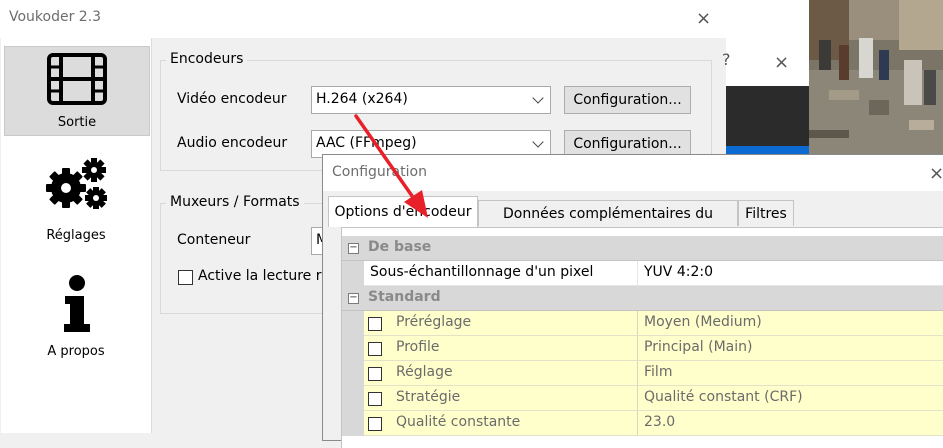 Image resolution: width=943 pixels, height=448 pixels. What do you see at coordinates (766, 213) in the screenshot?
I see `tab-filtres: Filtres` at bounding box center [766, 213].